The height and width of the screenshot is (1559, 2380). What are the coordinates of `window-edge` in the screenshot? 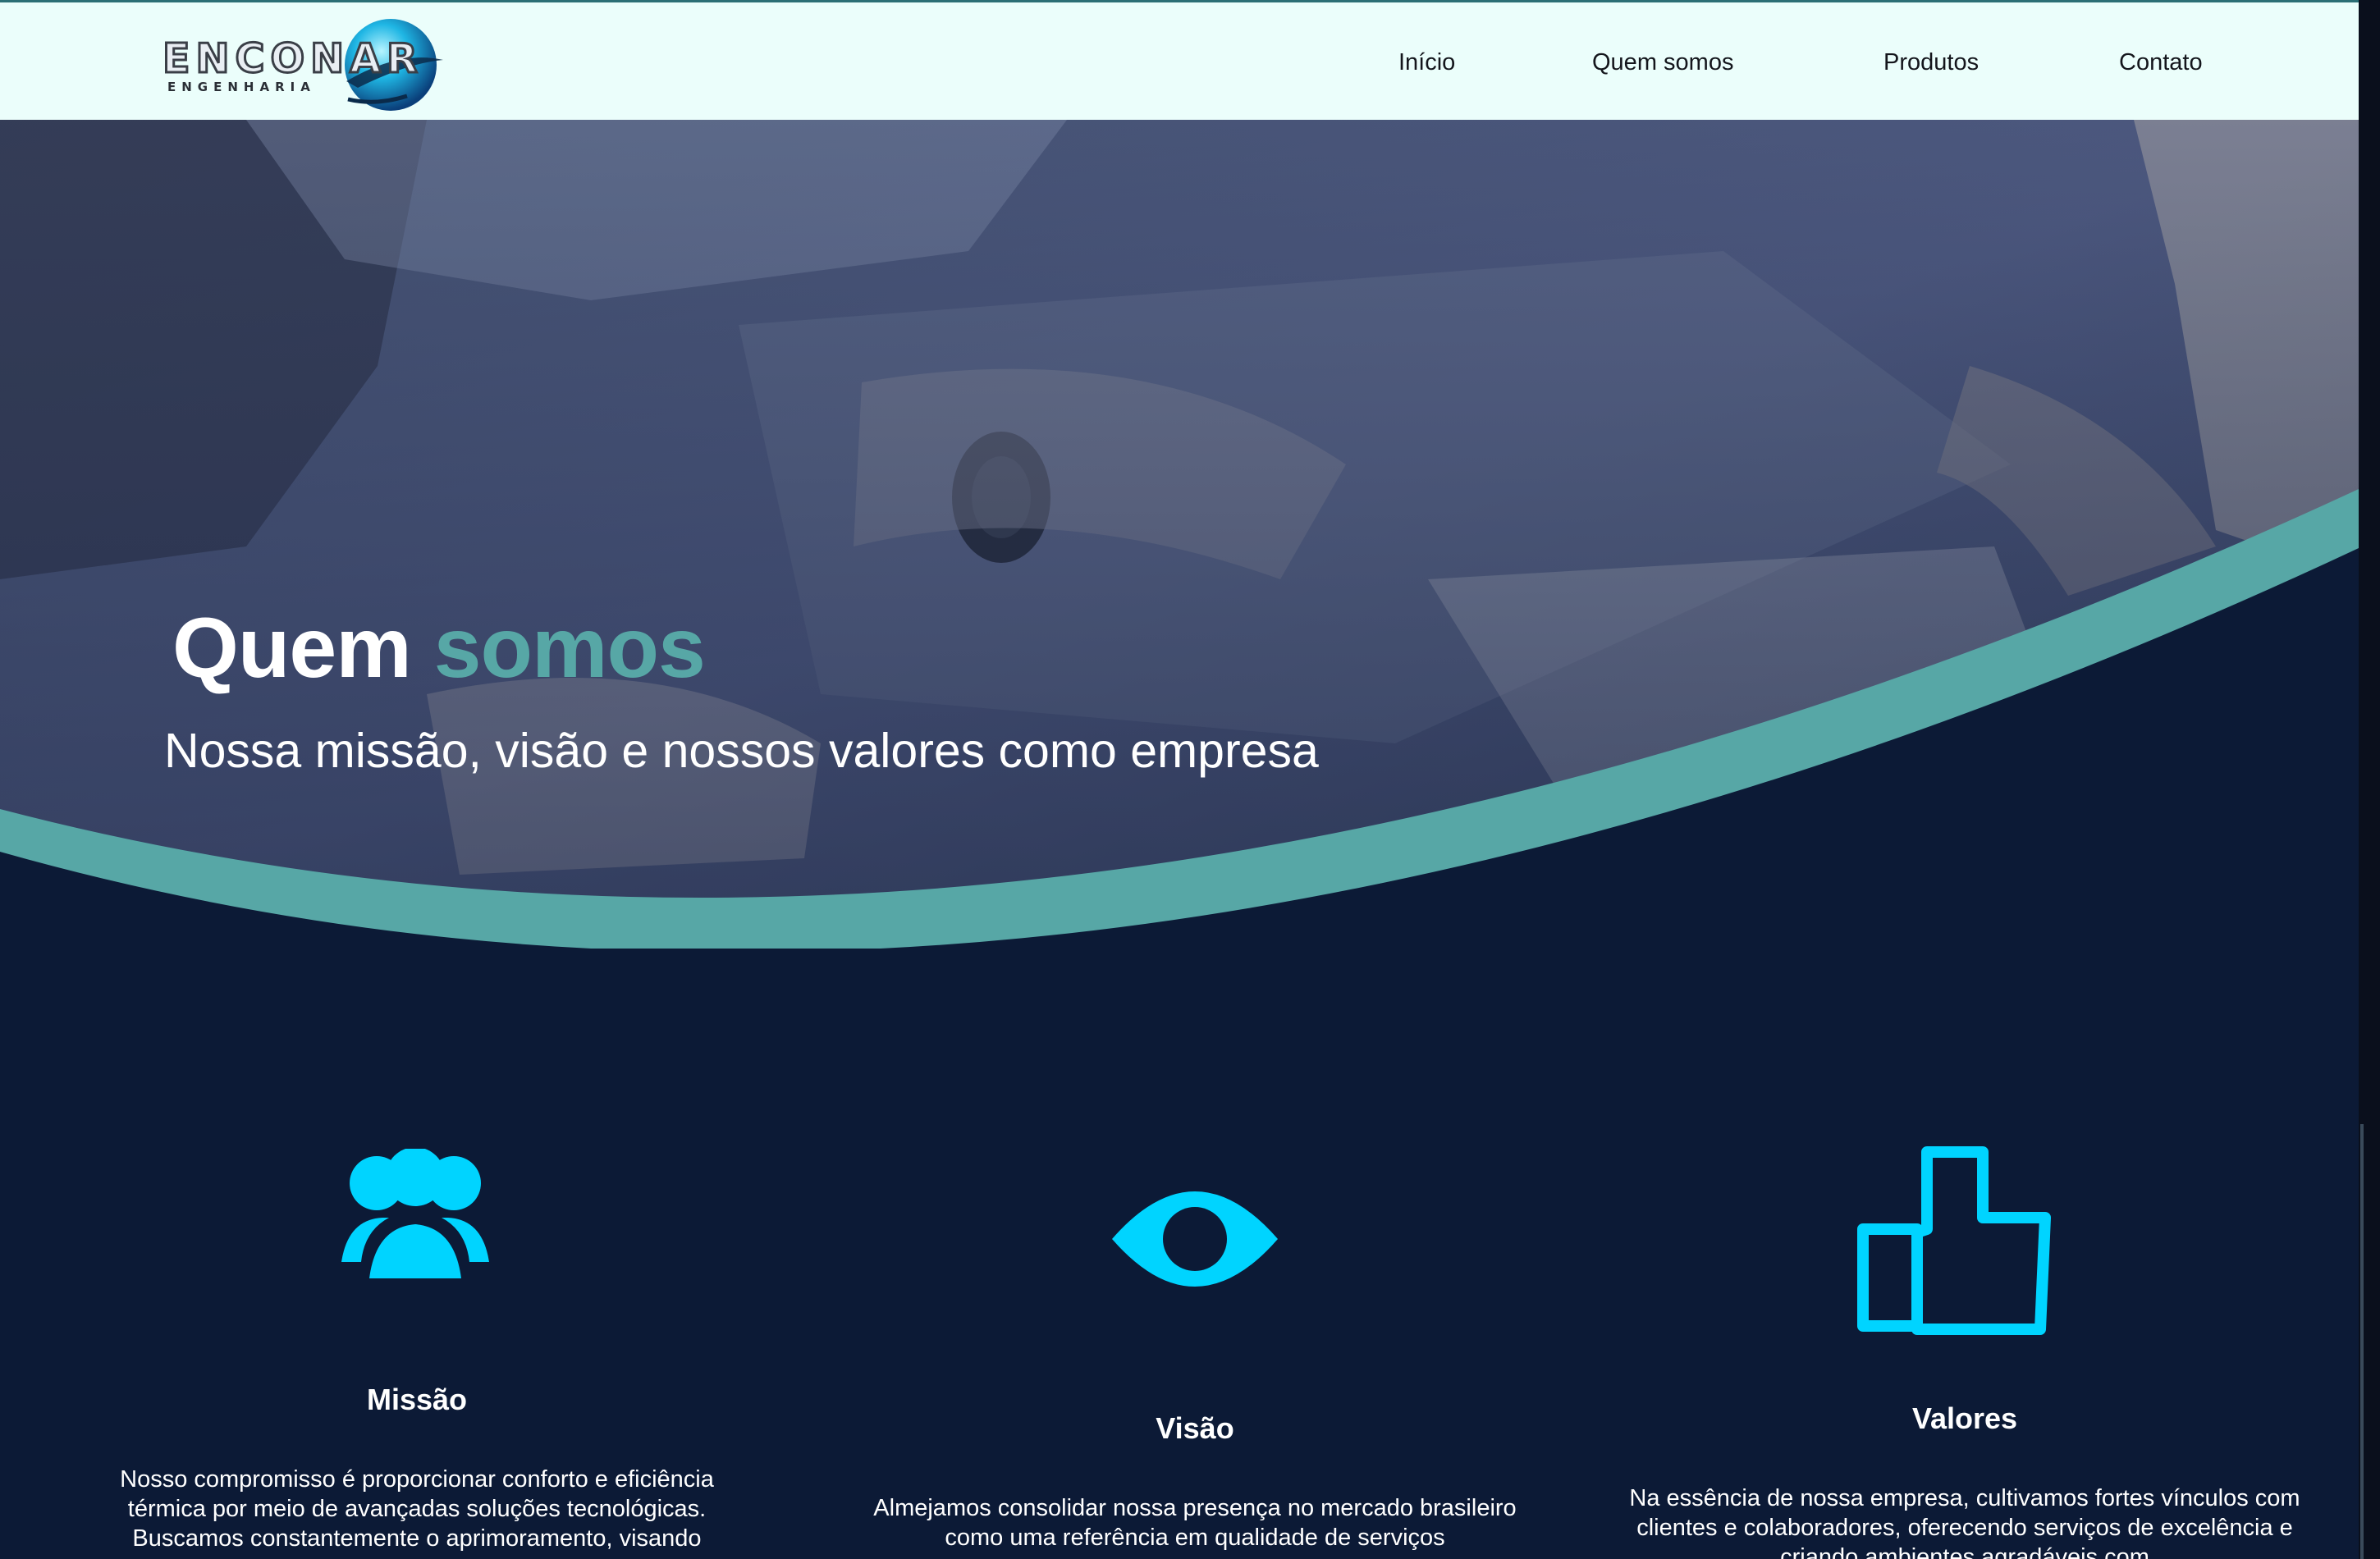 It's located at (2369, 779).